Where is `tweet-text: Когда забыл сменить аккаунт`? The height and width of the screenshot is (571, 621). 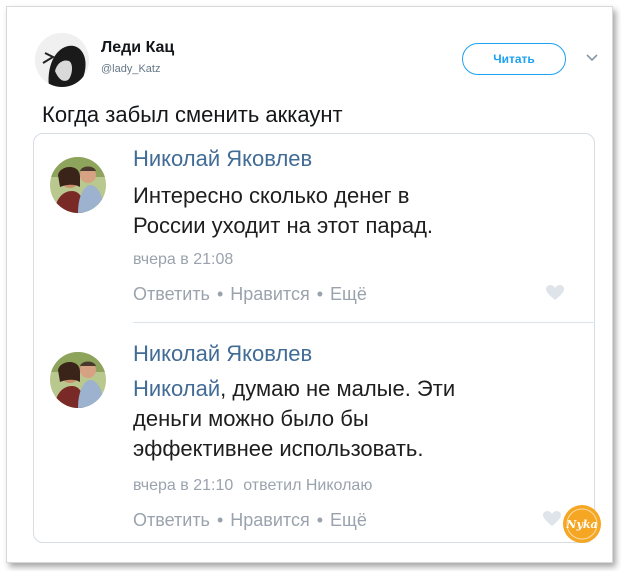
tweet-text: Когда забыл сменить аккаунт is located at coordinates (192, 114).